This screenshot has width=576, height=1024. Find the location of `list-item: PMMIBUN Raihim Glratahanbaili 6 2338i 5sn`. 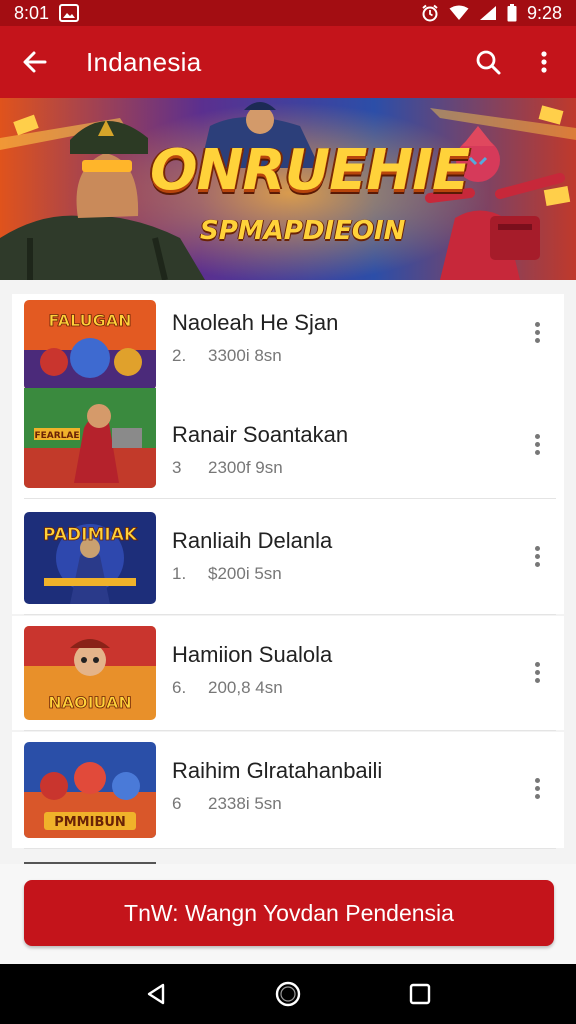

list-item: PMMIBUN Raihim Glratahanbaili 6 2338i 5sn is located at coordinates (288, 790).